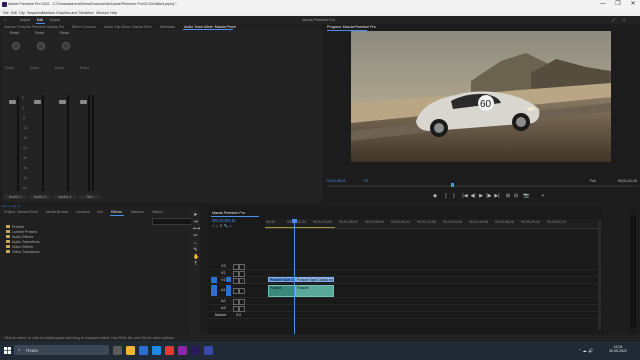 The image size is (640, 360). Describe the element at coordinates (25, 20) in the screenshot. I see `workspace-import: Import` at that location.